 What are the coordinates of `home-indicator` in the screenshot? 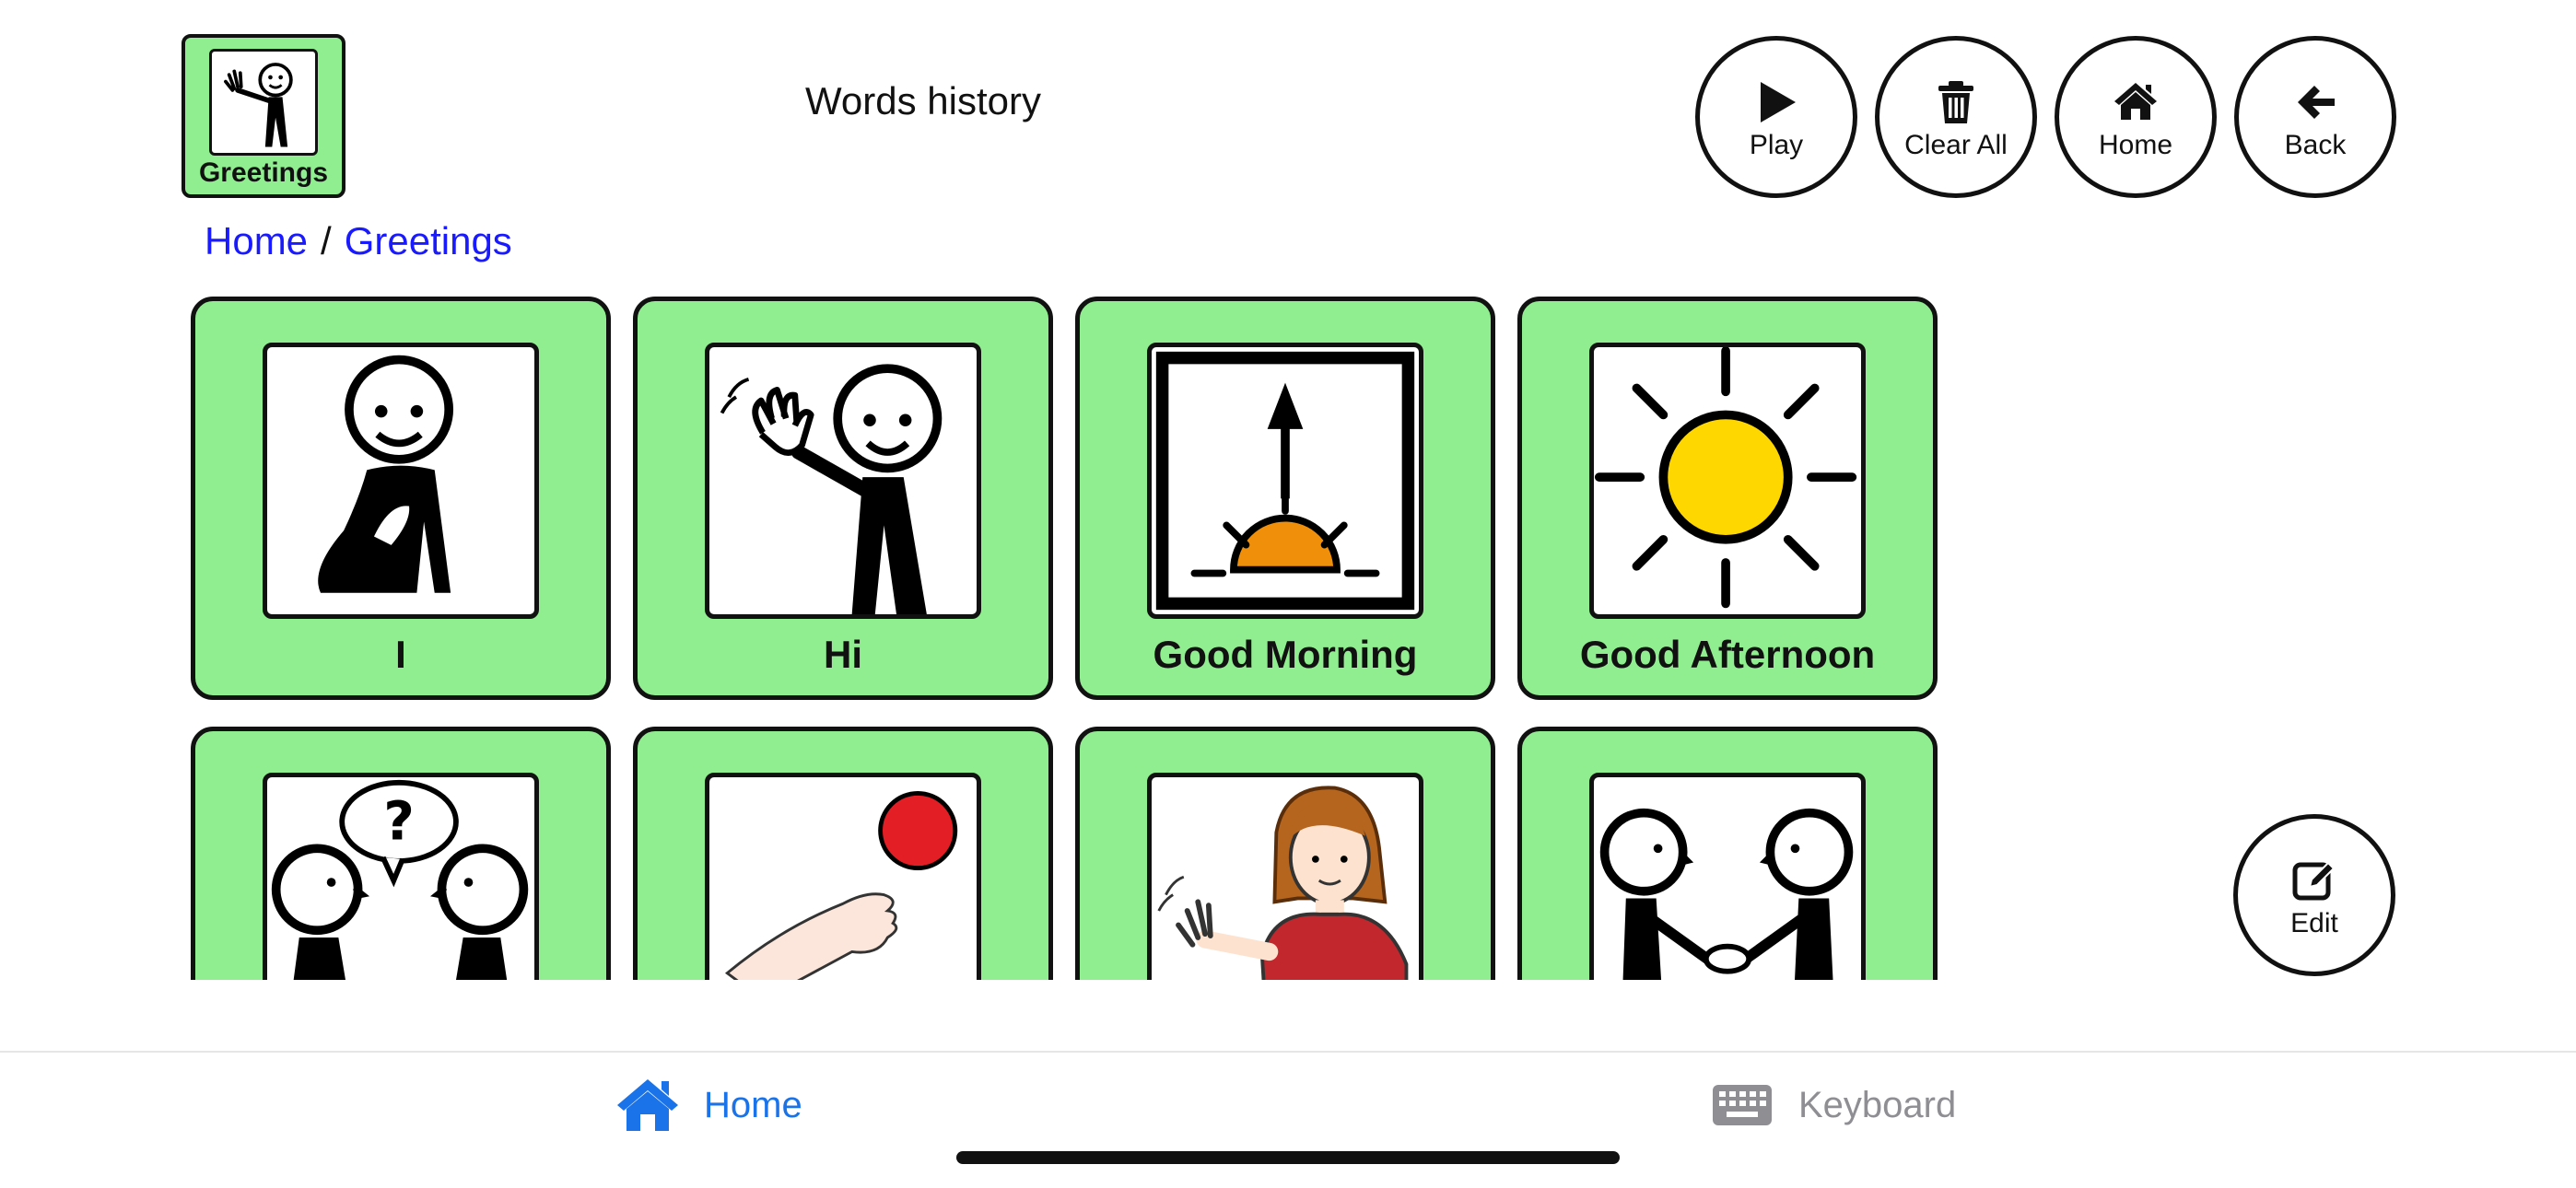 It's located at (1288, 1157).